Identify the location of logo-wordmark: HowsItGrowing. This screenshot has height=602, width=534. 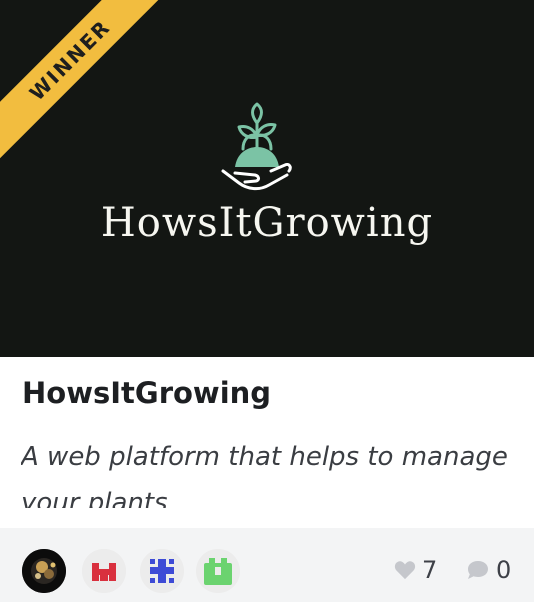
(267, 223).